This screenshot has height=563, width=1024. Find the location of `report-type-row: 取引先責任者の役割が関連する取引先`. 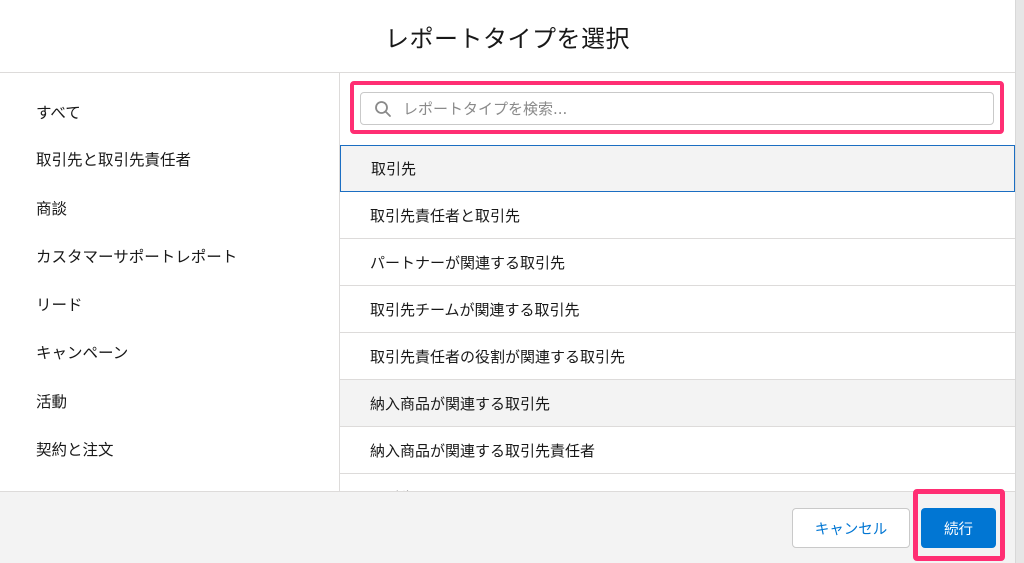

report-type-row: 取引先責任者の役割が関連する取引先 is located at coordinates (677, 356).